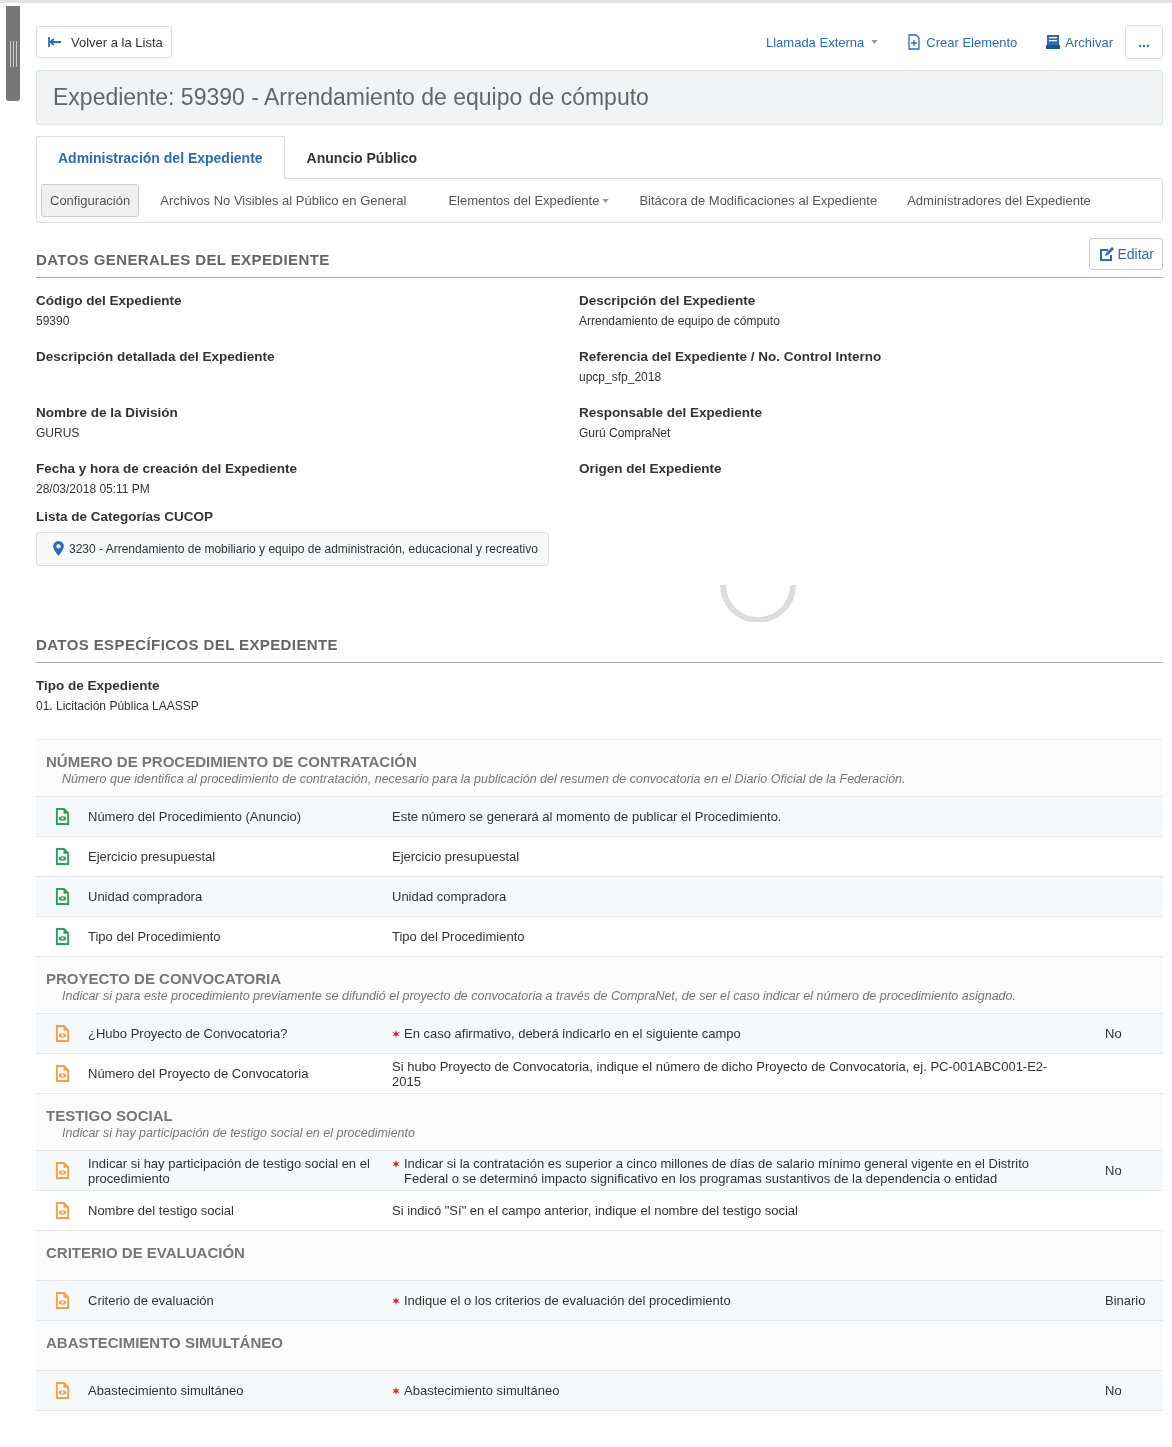 The width and height of the screenshot is (1172, 1447). What do you see at coordinates (151, 1300) in the screenshot?
I see `table-cell-text: Criterio de evaluación` at bounding box center [151, 1300].